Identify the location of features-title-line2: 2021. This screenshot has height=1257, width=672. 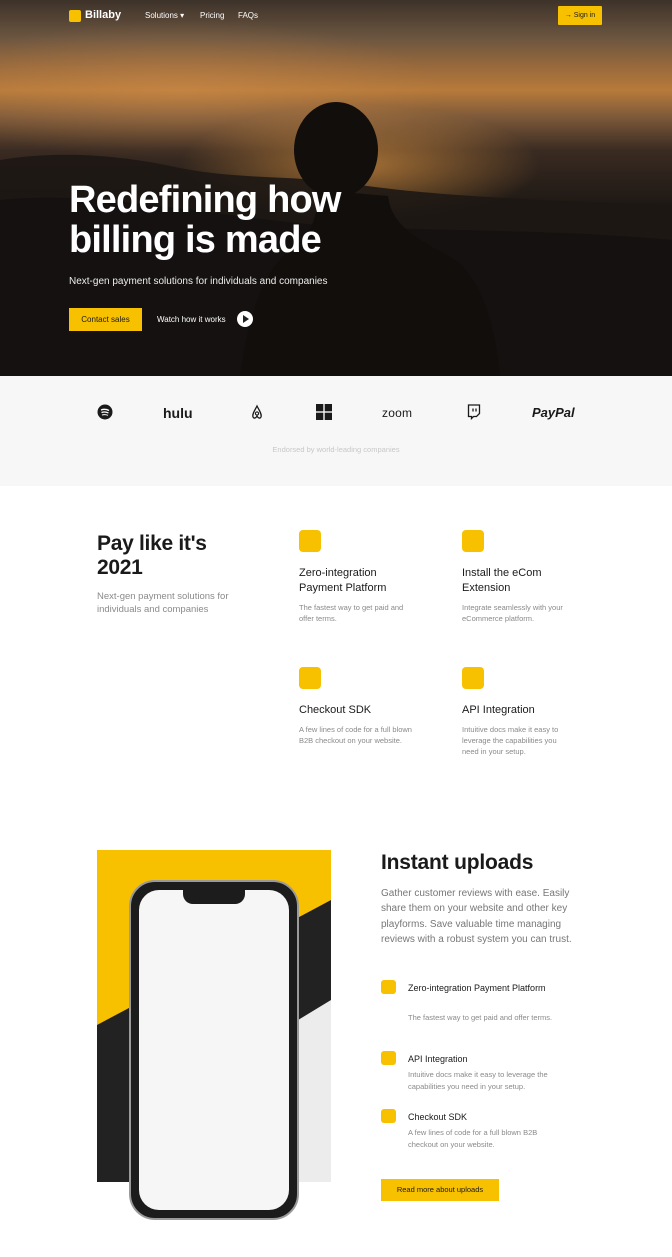
(120, 567).